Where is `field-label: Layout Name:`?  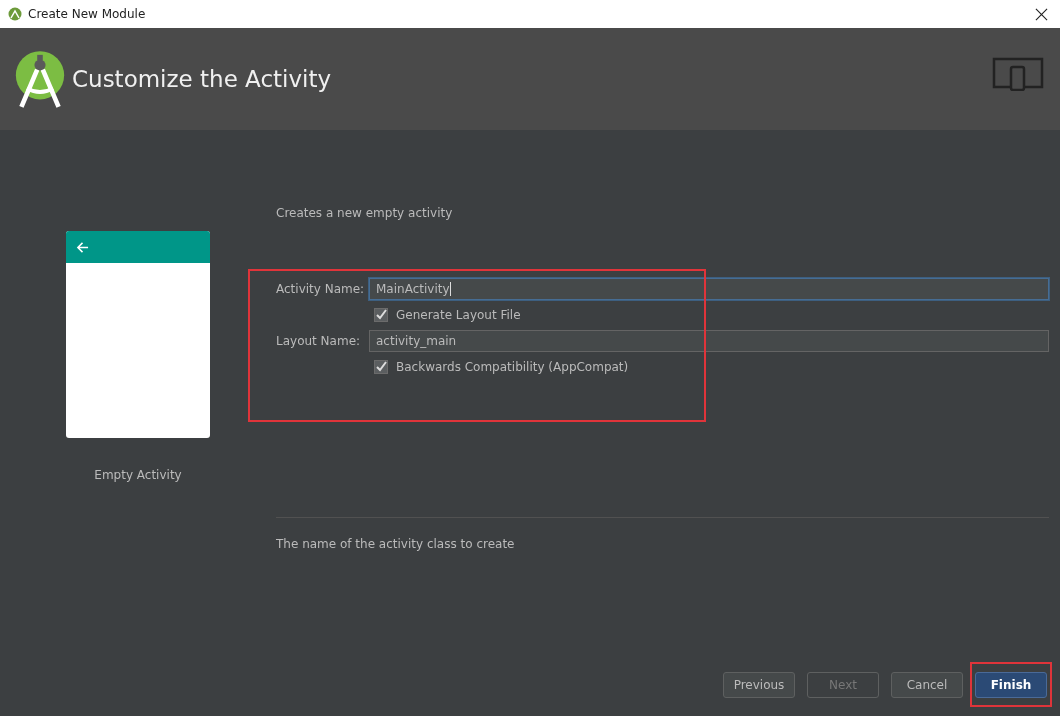 field-label: Layout Name: is located at coordinates (319, 341).